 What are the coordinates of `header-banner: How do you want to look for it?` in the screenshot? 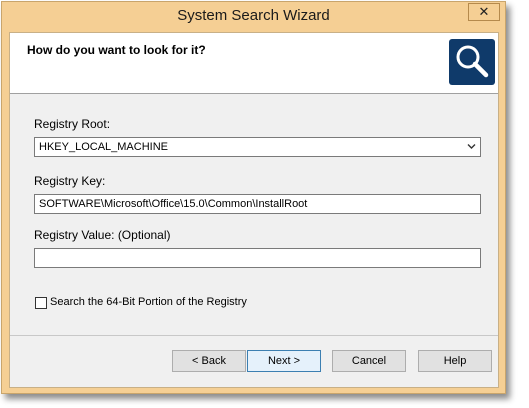 It's located at (254, 63).